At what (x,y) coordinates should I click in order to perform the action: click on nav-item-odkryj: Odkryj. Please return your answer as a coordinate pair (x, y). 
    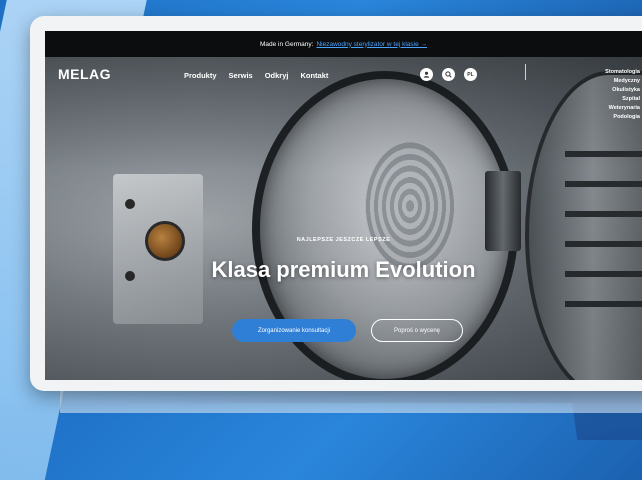
    Looking at the image, I should click on (277, 75).